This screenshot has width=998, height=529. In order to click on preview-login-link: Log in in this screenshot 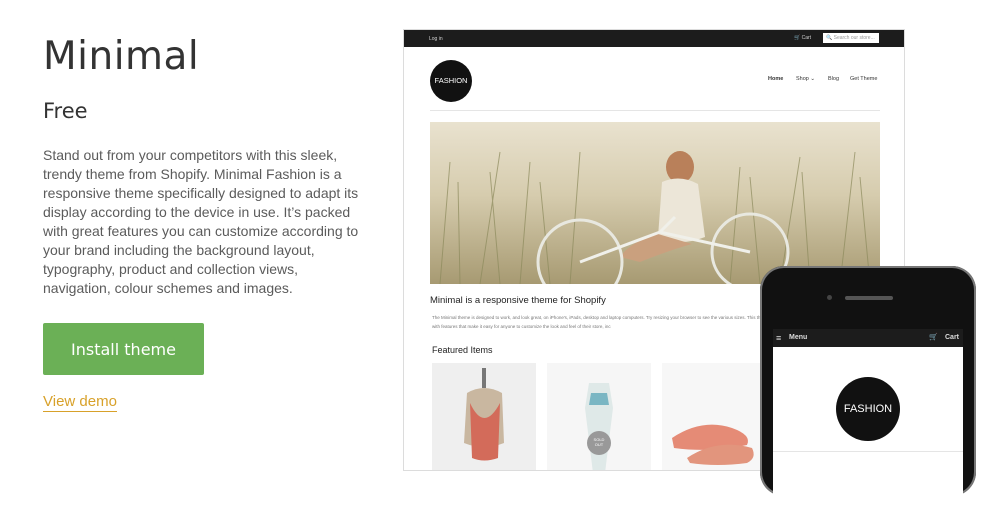, I will do `click(436, 39)`.